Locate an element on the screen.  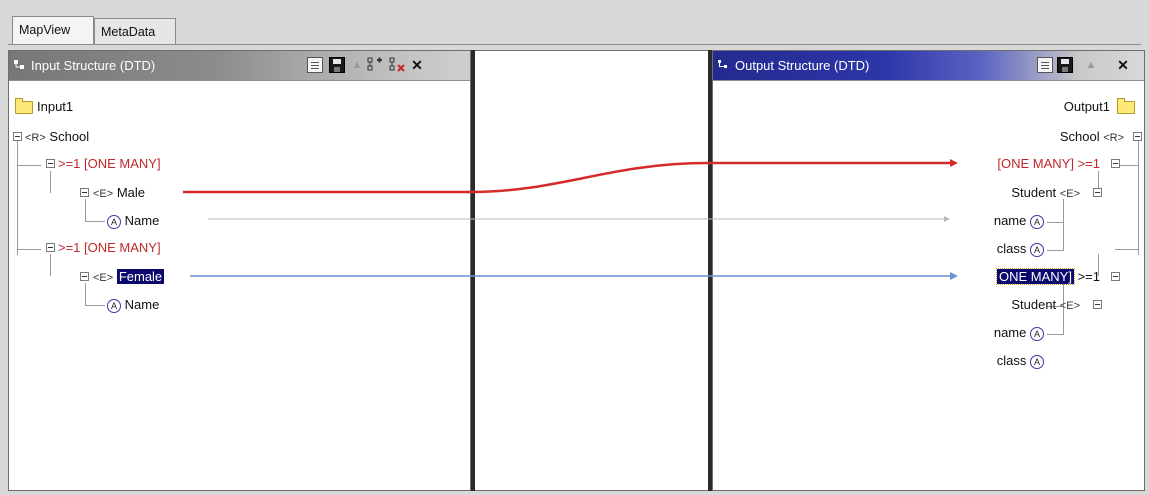
output-school-node: School <R> is located at coordinates (1092, 137).